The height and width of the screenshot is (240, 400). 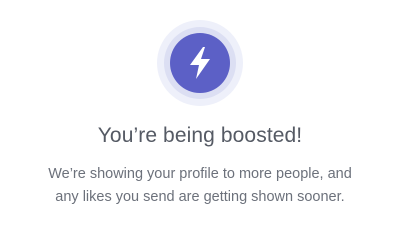 I want to click on boost-badge-ring, so click(x=200, y=63).